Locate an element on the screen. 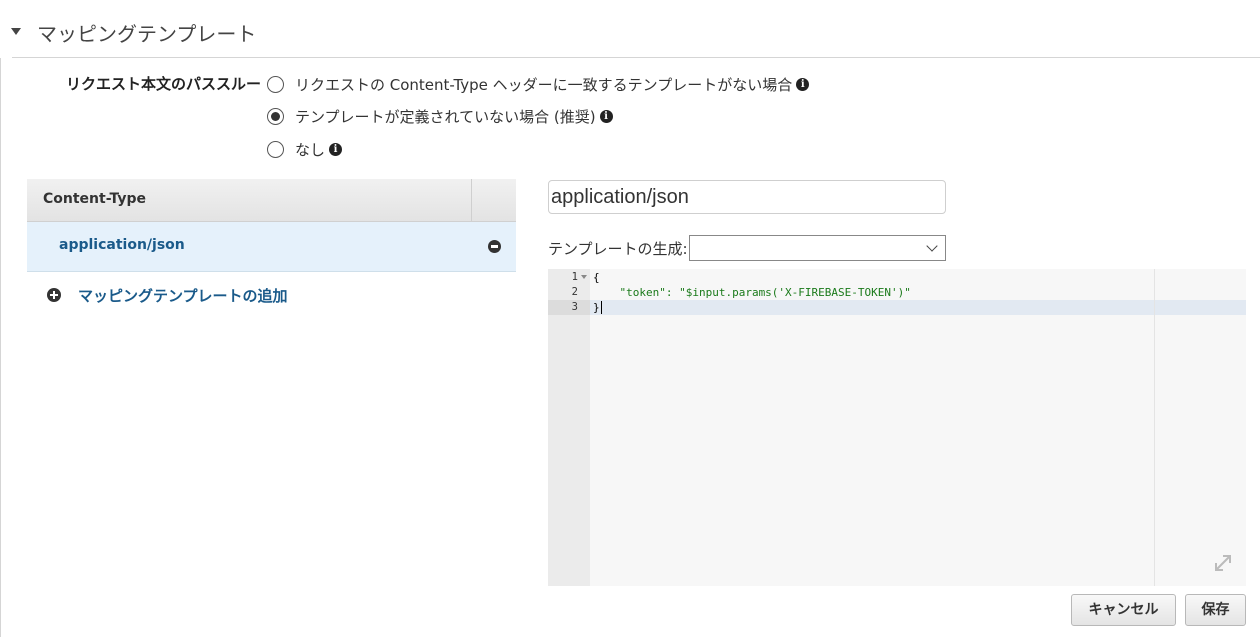  text-cursor is located at coordinates (601, 307).